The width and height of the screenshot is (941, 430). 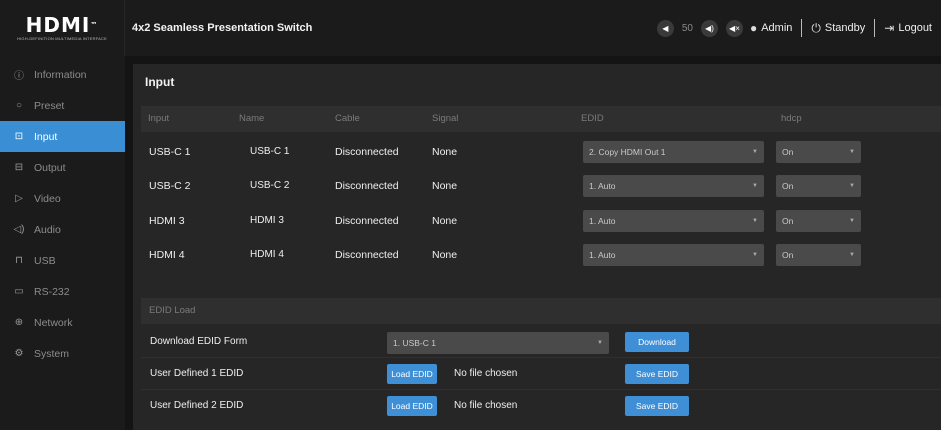 I want to click on input-cell: USB-C 1, so click(x=170, y=152).